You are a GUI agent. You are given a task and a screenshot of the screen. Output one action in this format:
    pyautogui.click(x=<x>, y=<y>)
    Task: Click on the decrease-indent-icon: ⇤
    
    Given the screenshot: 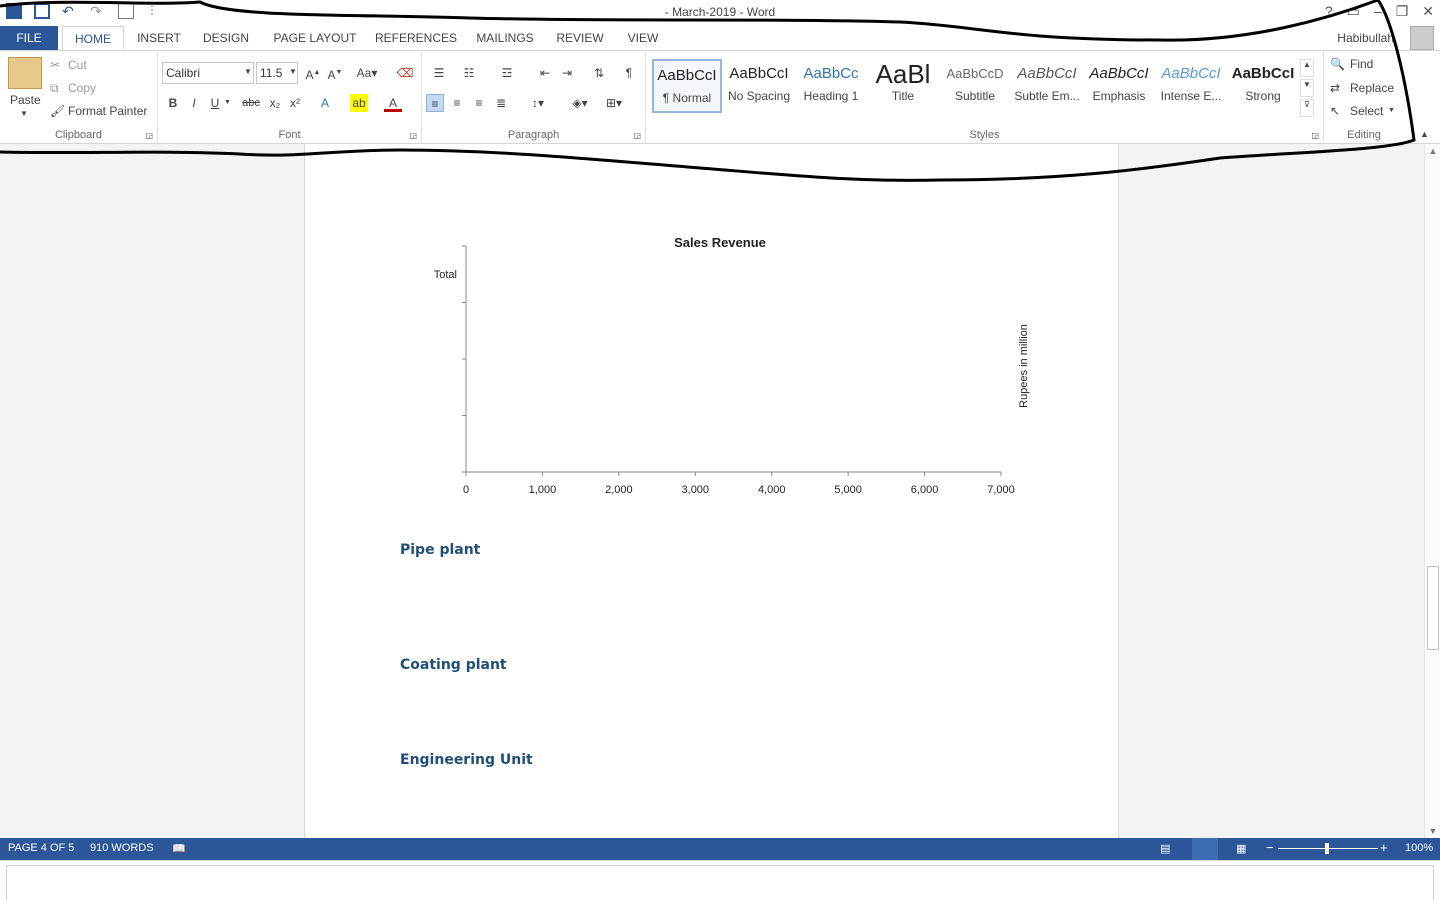 What is the action you would take?
    pyautogui.click(x=545, y=73)
    